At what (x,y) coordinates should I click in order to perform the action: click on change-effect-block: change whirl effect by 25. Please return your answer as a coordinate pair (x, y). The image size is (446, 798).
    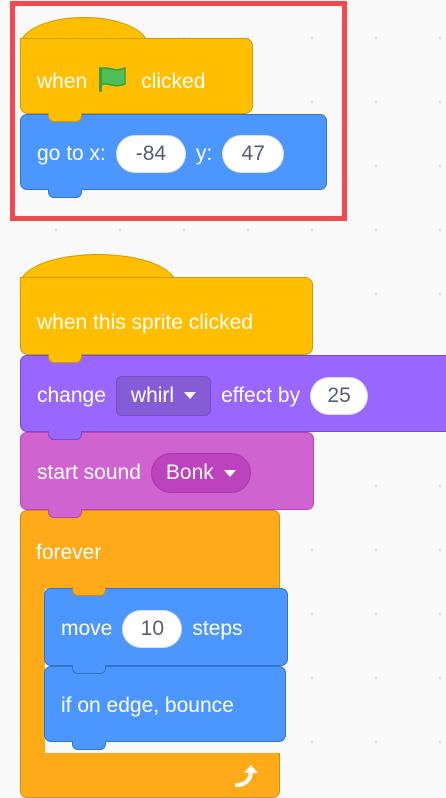
    Looking at the image, I should click on (233, 393).